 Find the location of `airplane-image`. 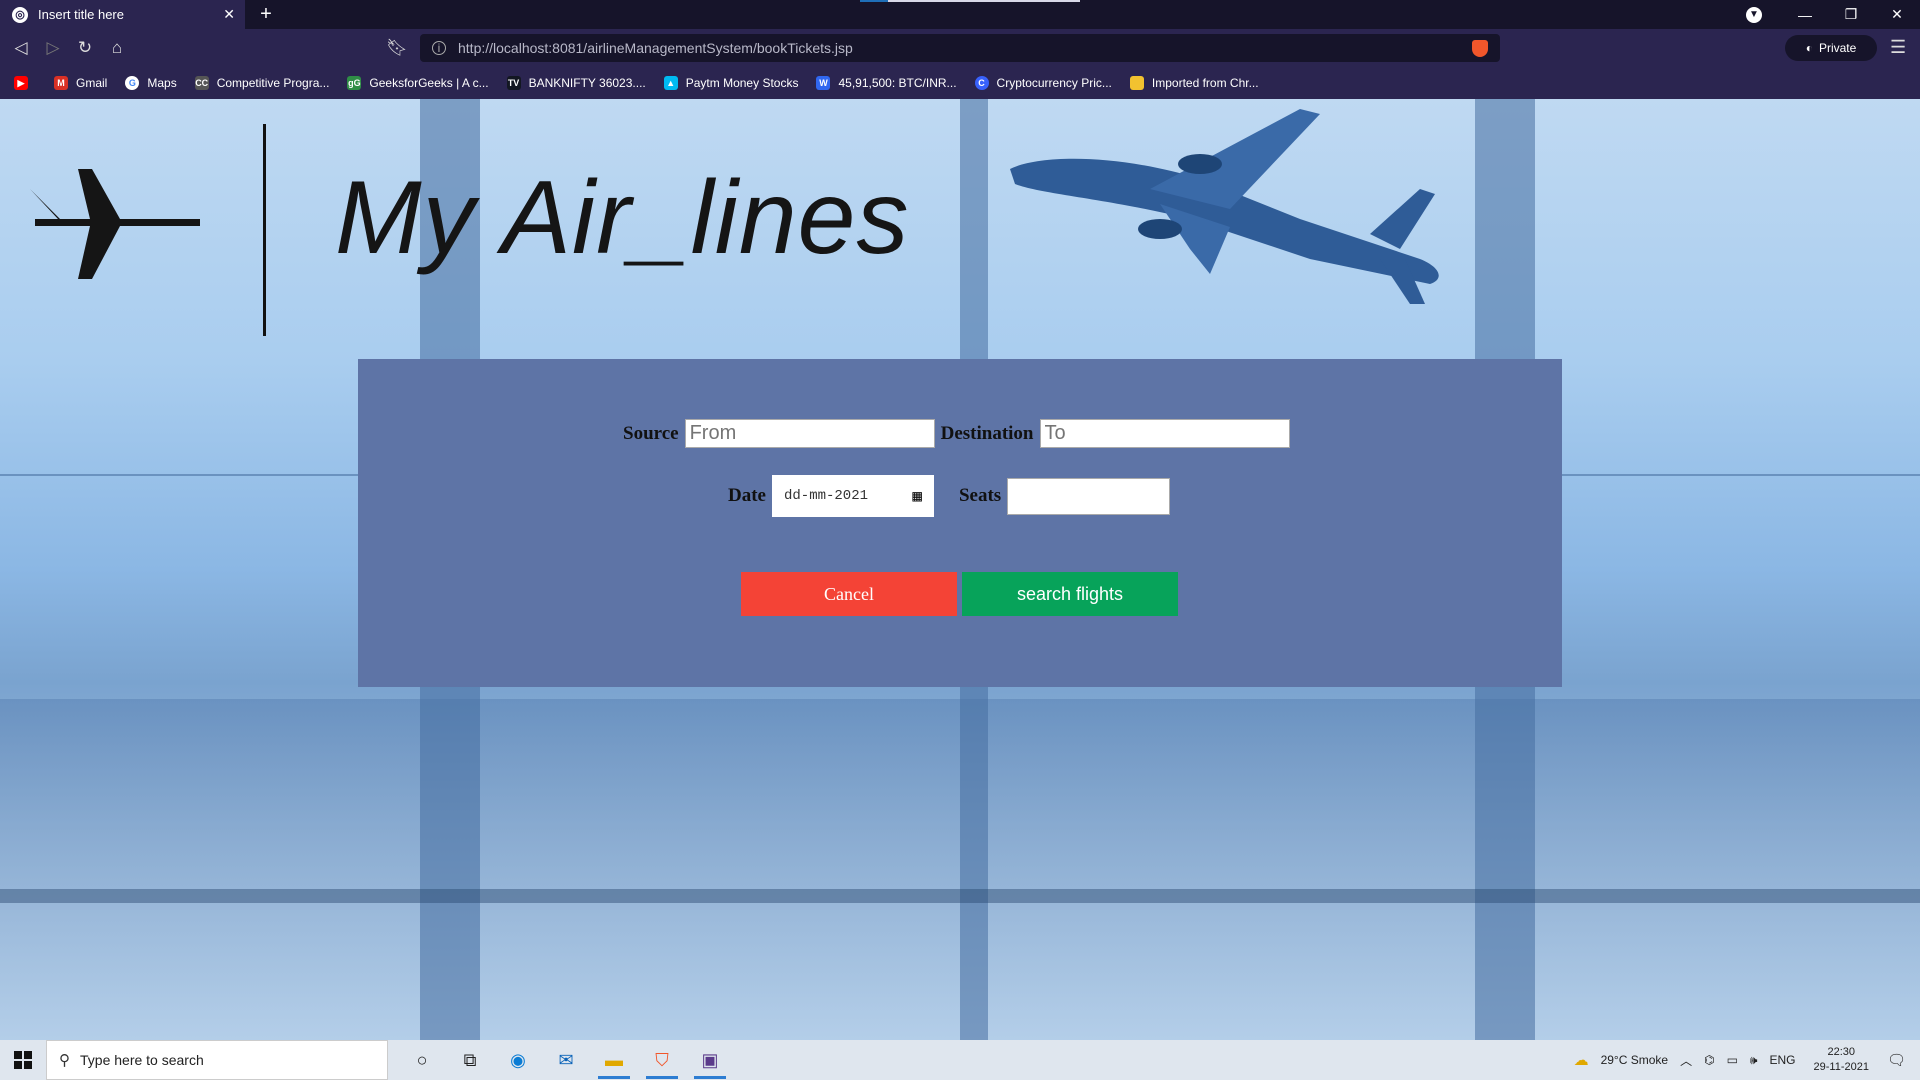

airplane-image is located at coordinates (1224, 206).